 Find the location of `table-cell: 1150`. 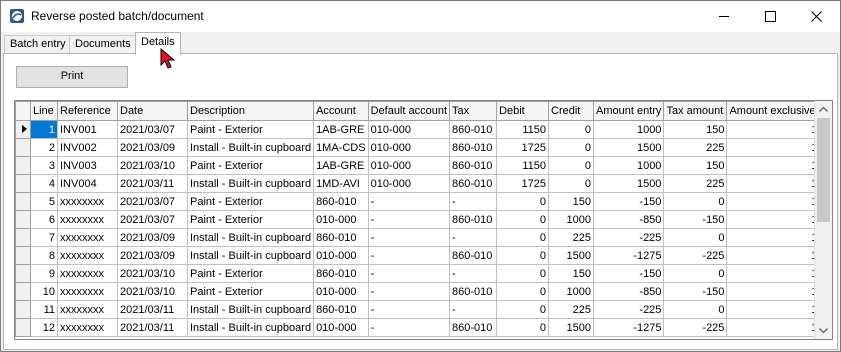

table-cell: 1150 is located at coordinates (523, 165).